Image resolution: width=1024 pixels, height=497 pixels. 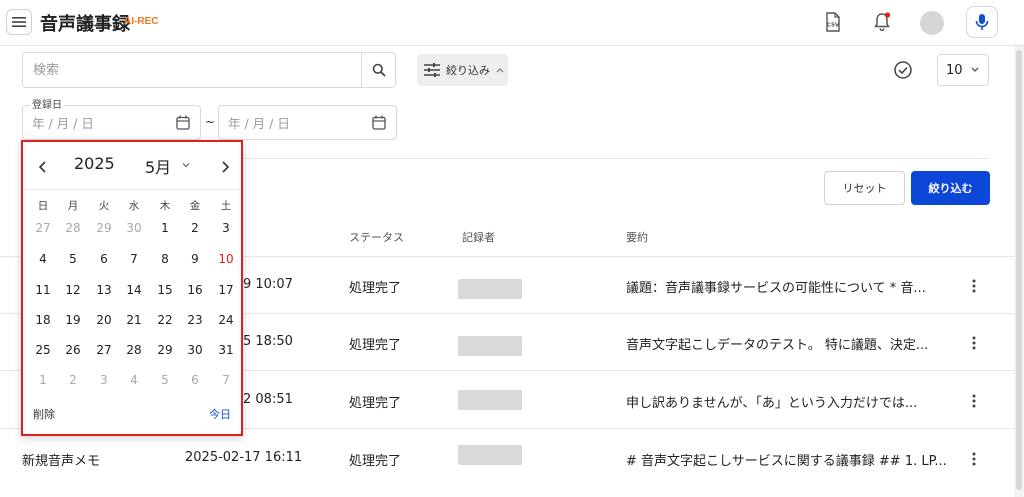 I want to click on user-avatar, so click(x=932, y=23).